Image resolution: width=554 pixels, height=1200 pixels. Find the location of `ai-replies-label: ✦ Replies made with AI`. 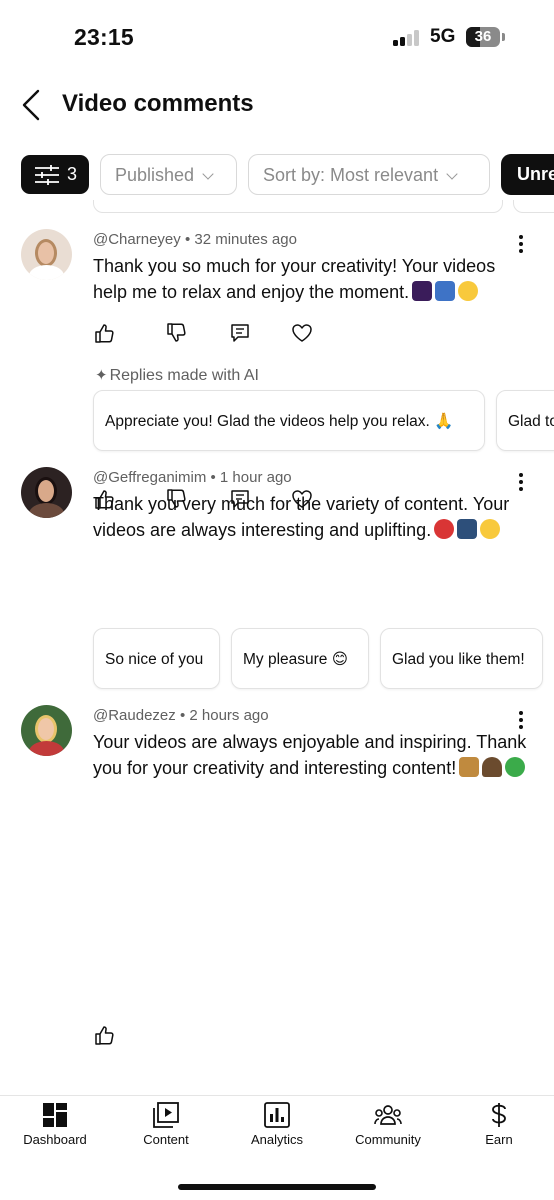

ai-replies-label: ✦ Replies made with AI is located at coordinates (177, 375).